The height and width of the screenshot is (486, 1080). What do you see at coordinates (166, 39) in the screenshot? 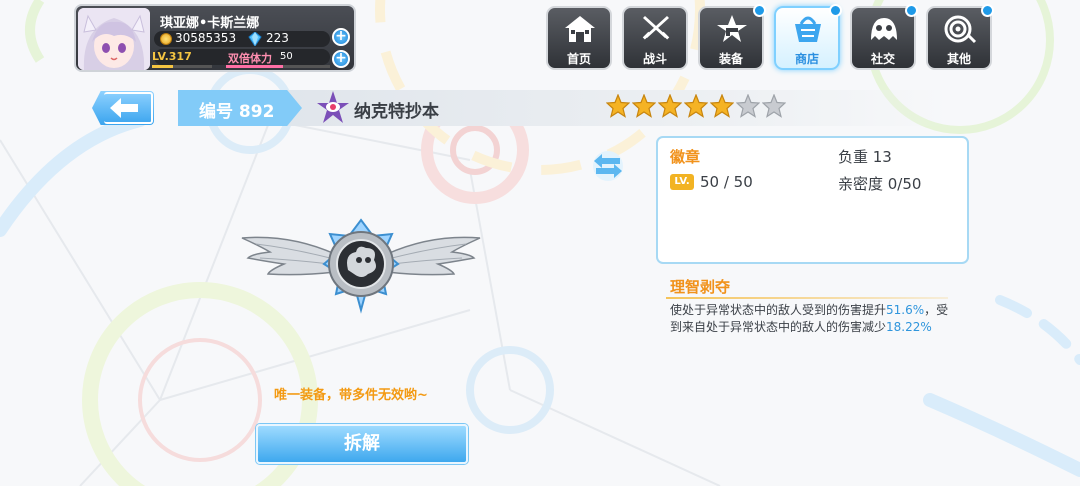
I see `gold-coin-icon` at bounding box center [166, 39].